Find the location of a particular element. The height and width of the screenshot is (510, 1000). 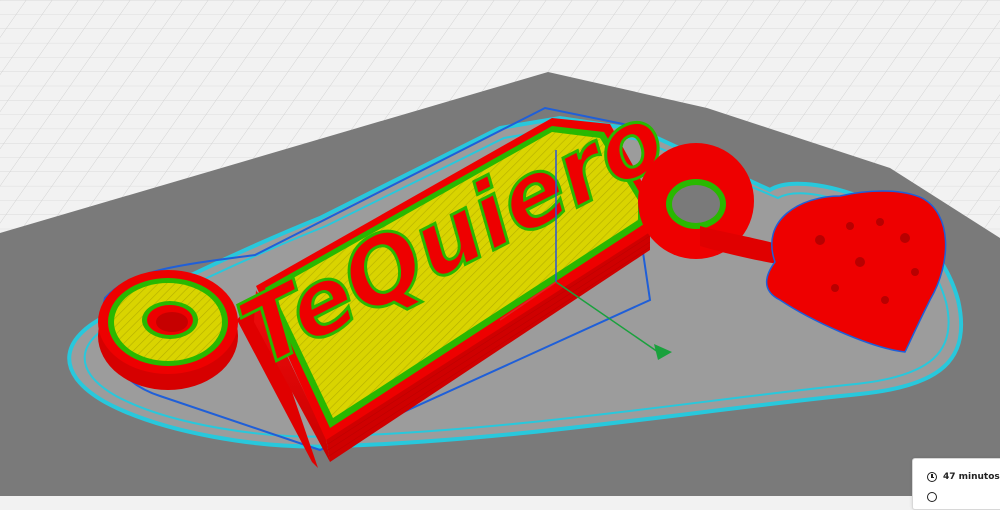

print-time-row: 47 minutos is located at coordinates (963, 477).